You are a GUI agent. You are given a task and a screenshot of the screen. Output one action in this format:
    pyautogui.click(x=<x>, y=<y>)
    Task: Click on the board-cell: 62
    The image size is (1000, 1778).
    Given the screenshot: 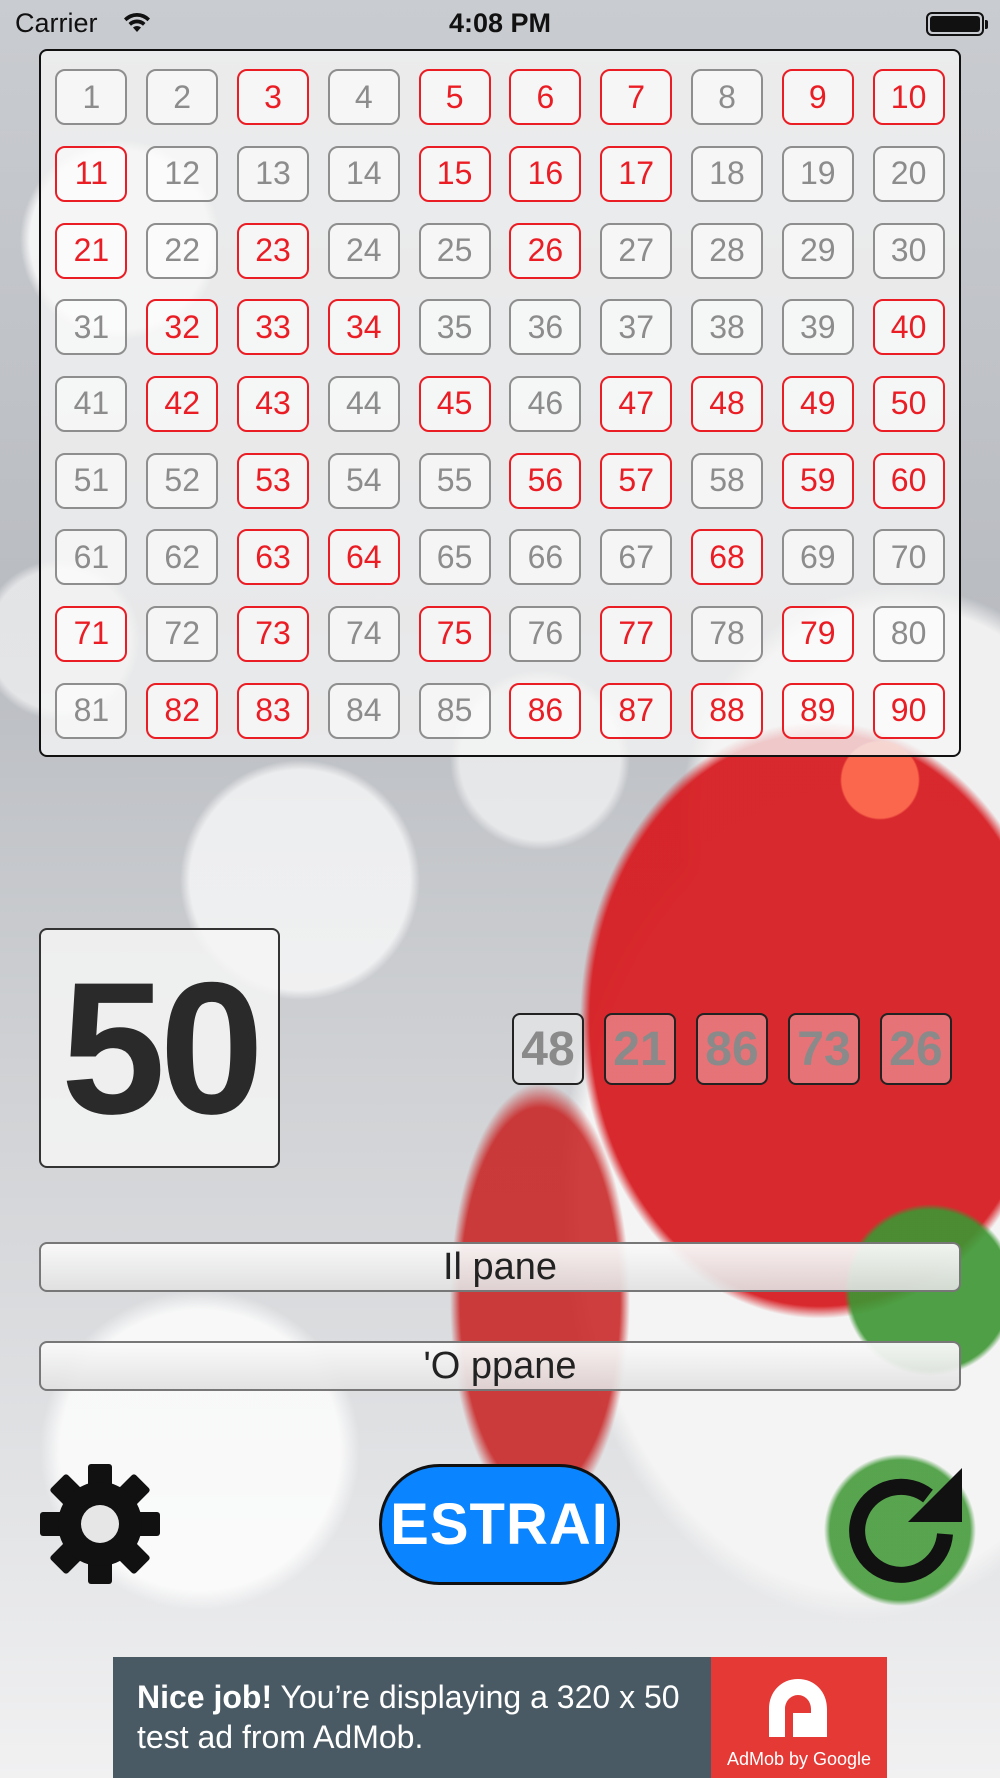 What is the action you would take?
    pyautogui.click(x=182, y=557)
    